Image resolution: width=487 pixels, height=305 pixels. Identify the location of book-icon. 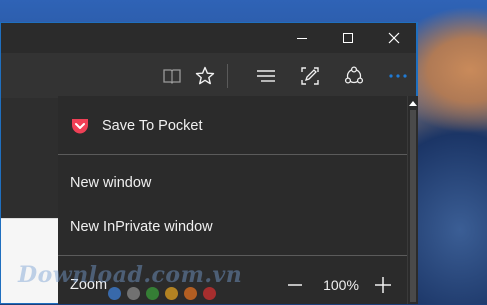
(172, 76).